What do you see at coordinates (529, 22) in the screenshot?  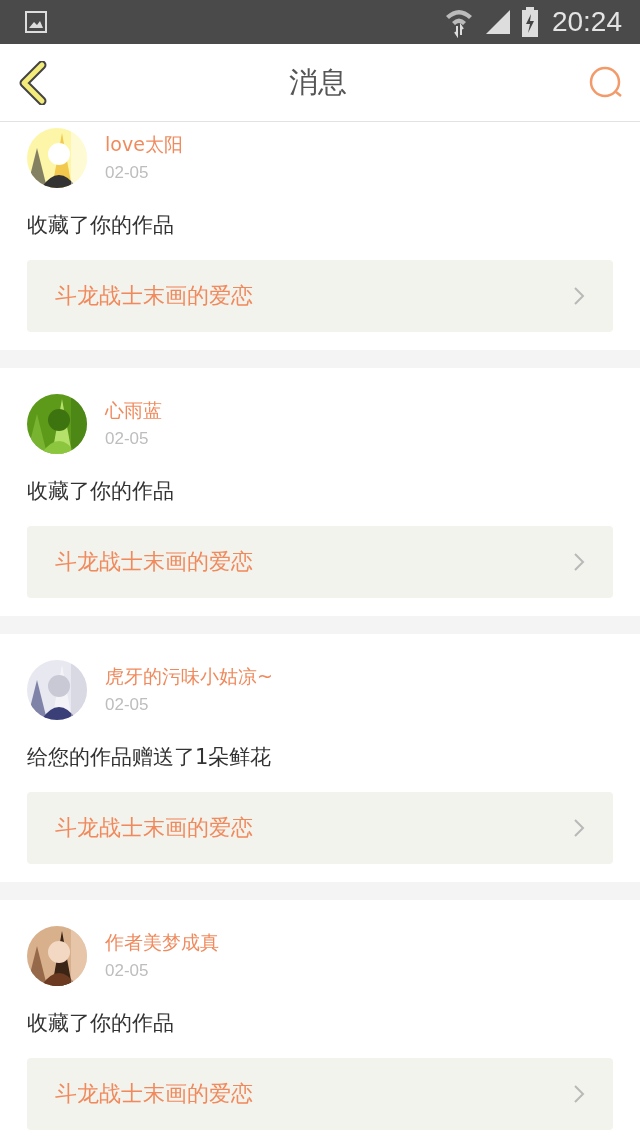 I see `battery-icon` at bounding box center [529, 22].